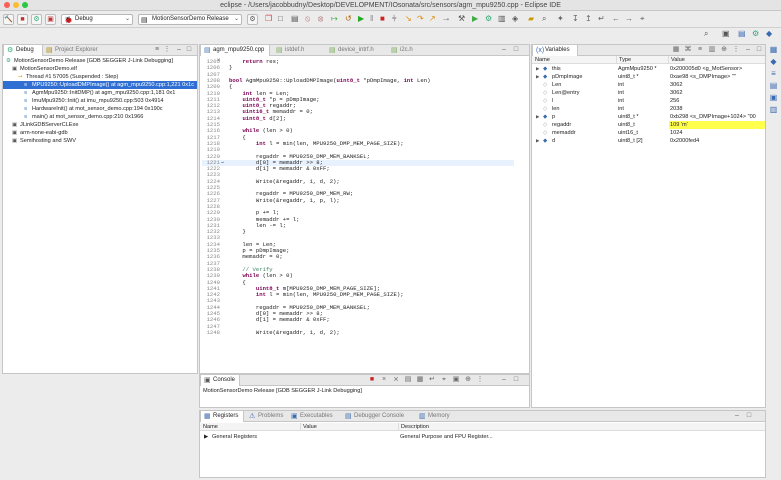 This screenshot has width=781, height=480. What do you see at coordinates (420, 380) in the screenshot?
I see `scroll-lock-icon: ▦` at bounding box center [420, 380].